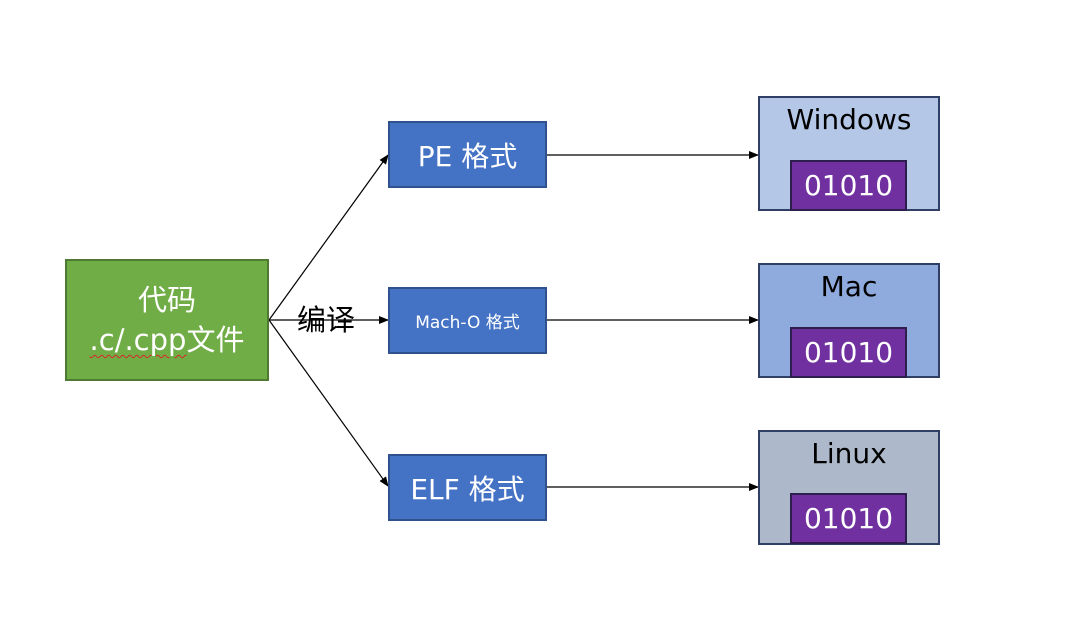 The image size is (1085, 633). Describe the element at coordinates (467, 323) in the screenshot. I see `format-label-macho: Mach-O 格式` at that location.